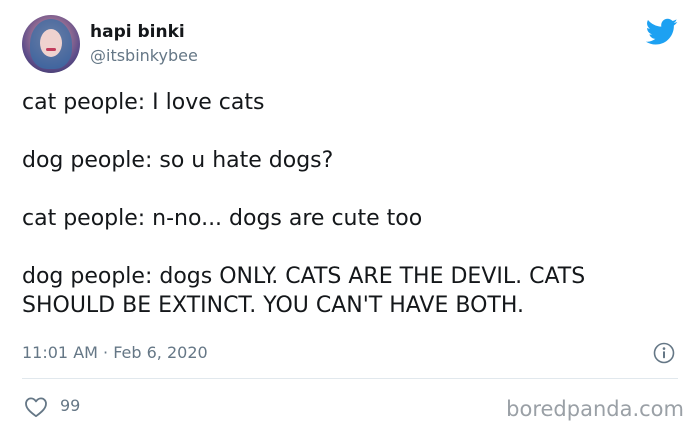 This screenshot has width=700, height=433. I want to click on like-count: 99, so click(70, 405).